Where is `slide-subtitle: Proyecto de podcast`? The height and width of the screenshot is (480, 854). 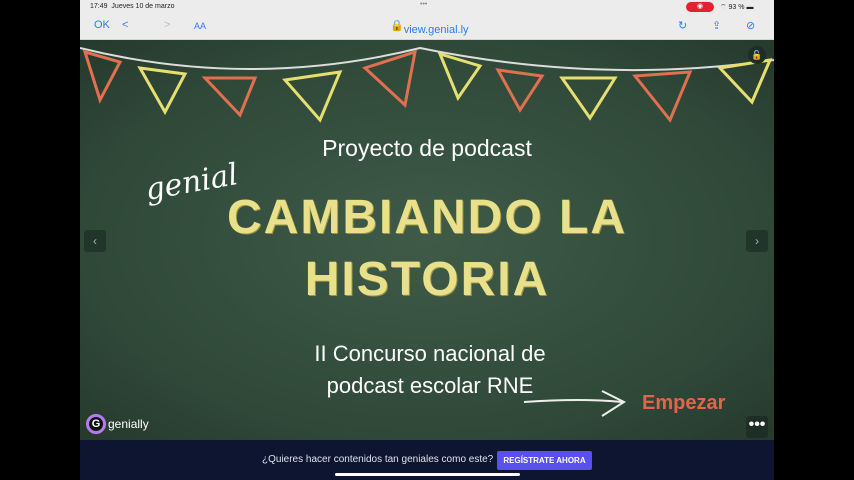 slide-subtitle: Proyecto de podcast is located at coordinates (427, 148).